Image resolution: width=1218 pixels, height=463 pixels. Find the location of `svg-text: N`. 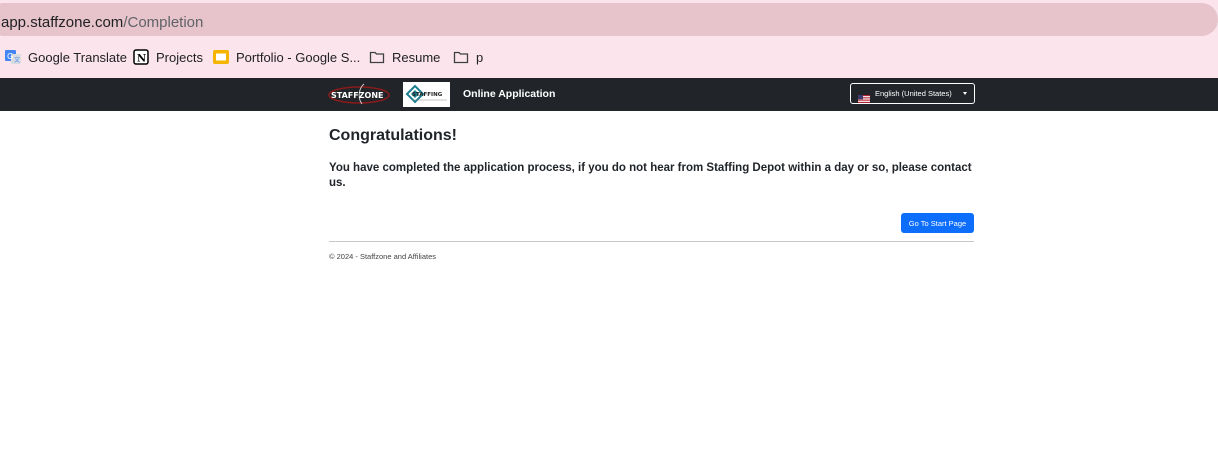

svg-text: N is located at coordinates (141, 59).